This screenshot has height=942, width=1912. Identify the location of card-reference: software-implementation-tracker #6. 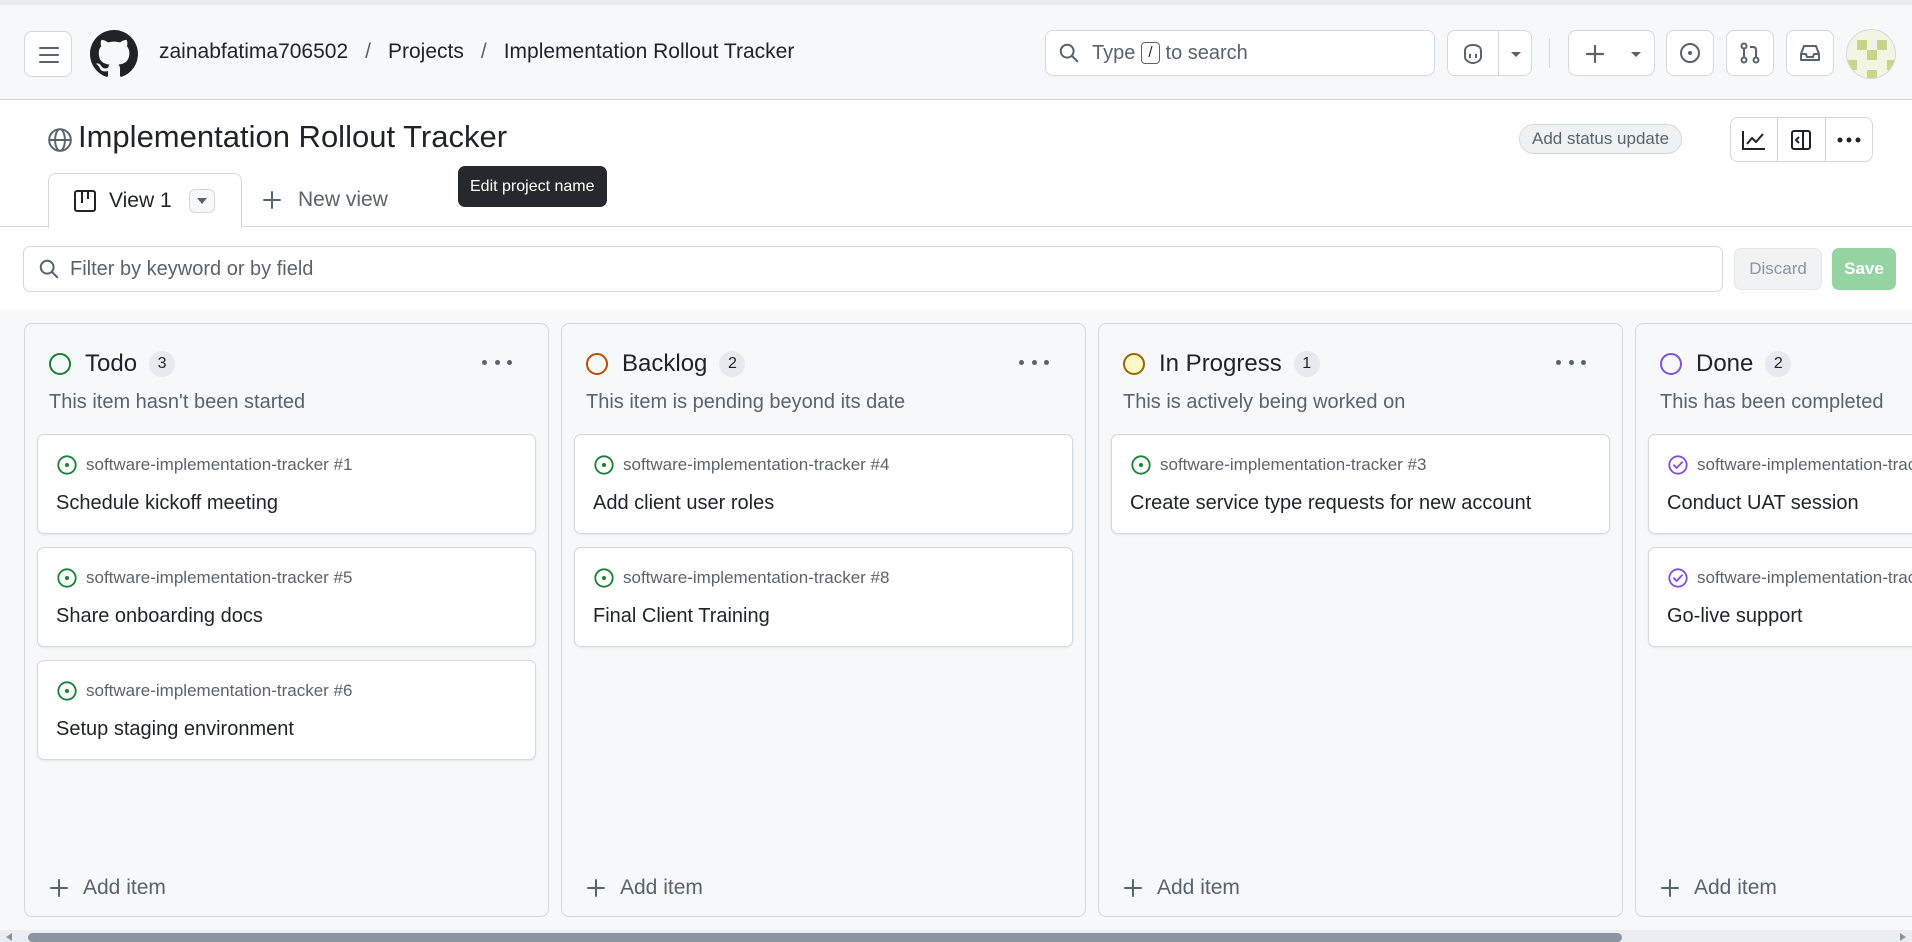
(219, 691).